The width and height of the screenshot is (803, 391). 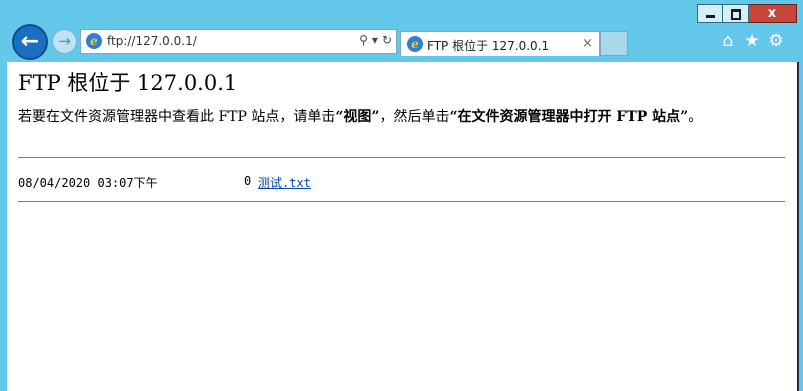 I want to click on search-icon: ⚲, so click(x=363, y=40).